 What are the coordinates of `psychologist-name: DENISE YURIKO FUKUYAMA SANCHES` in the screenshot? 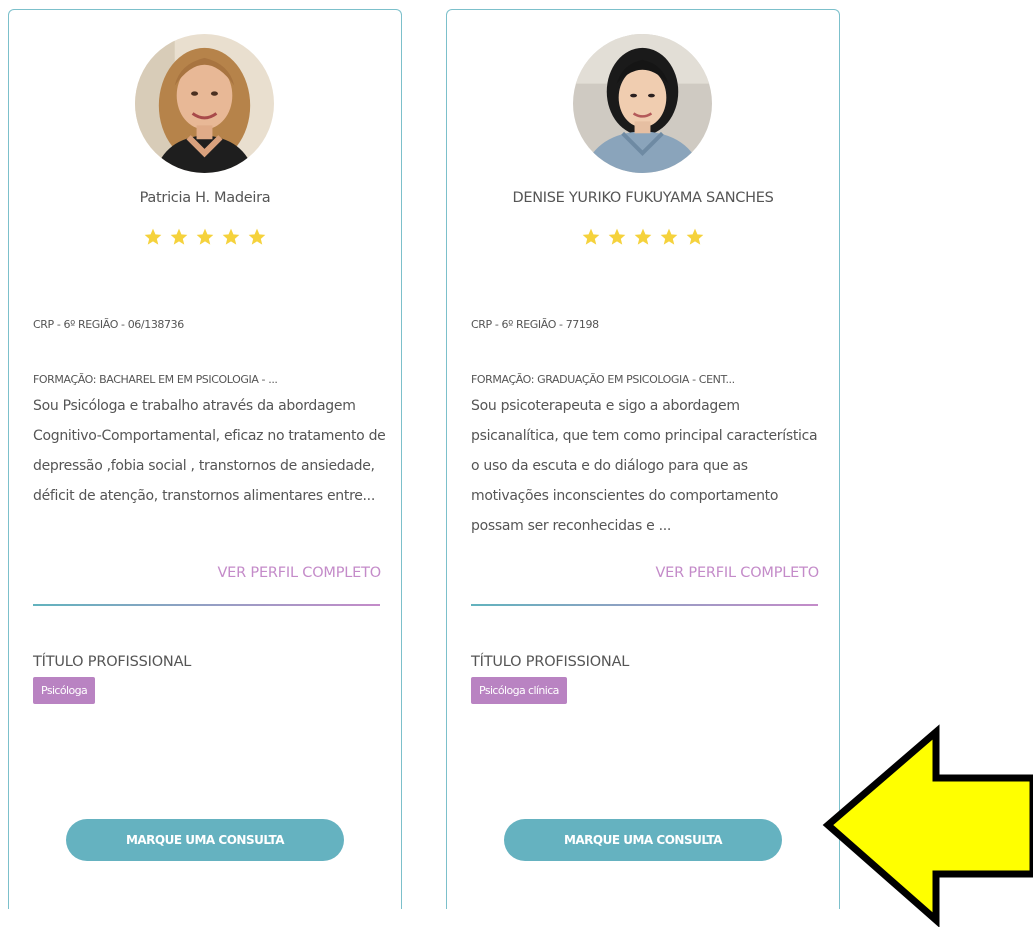 It's located at (643, 198).